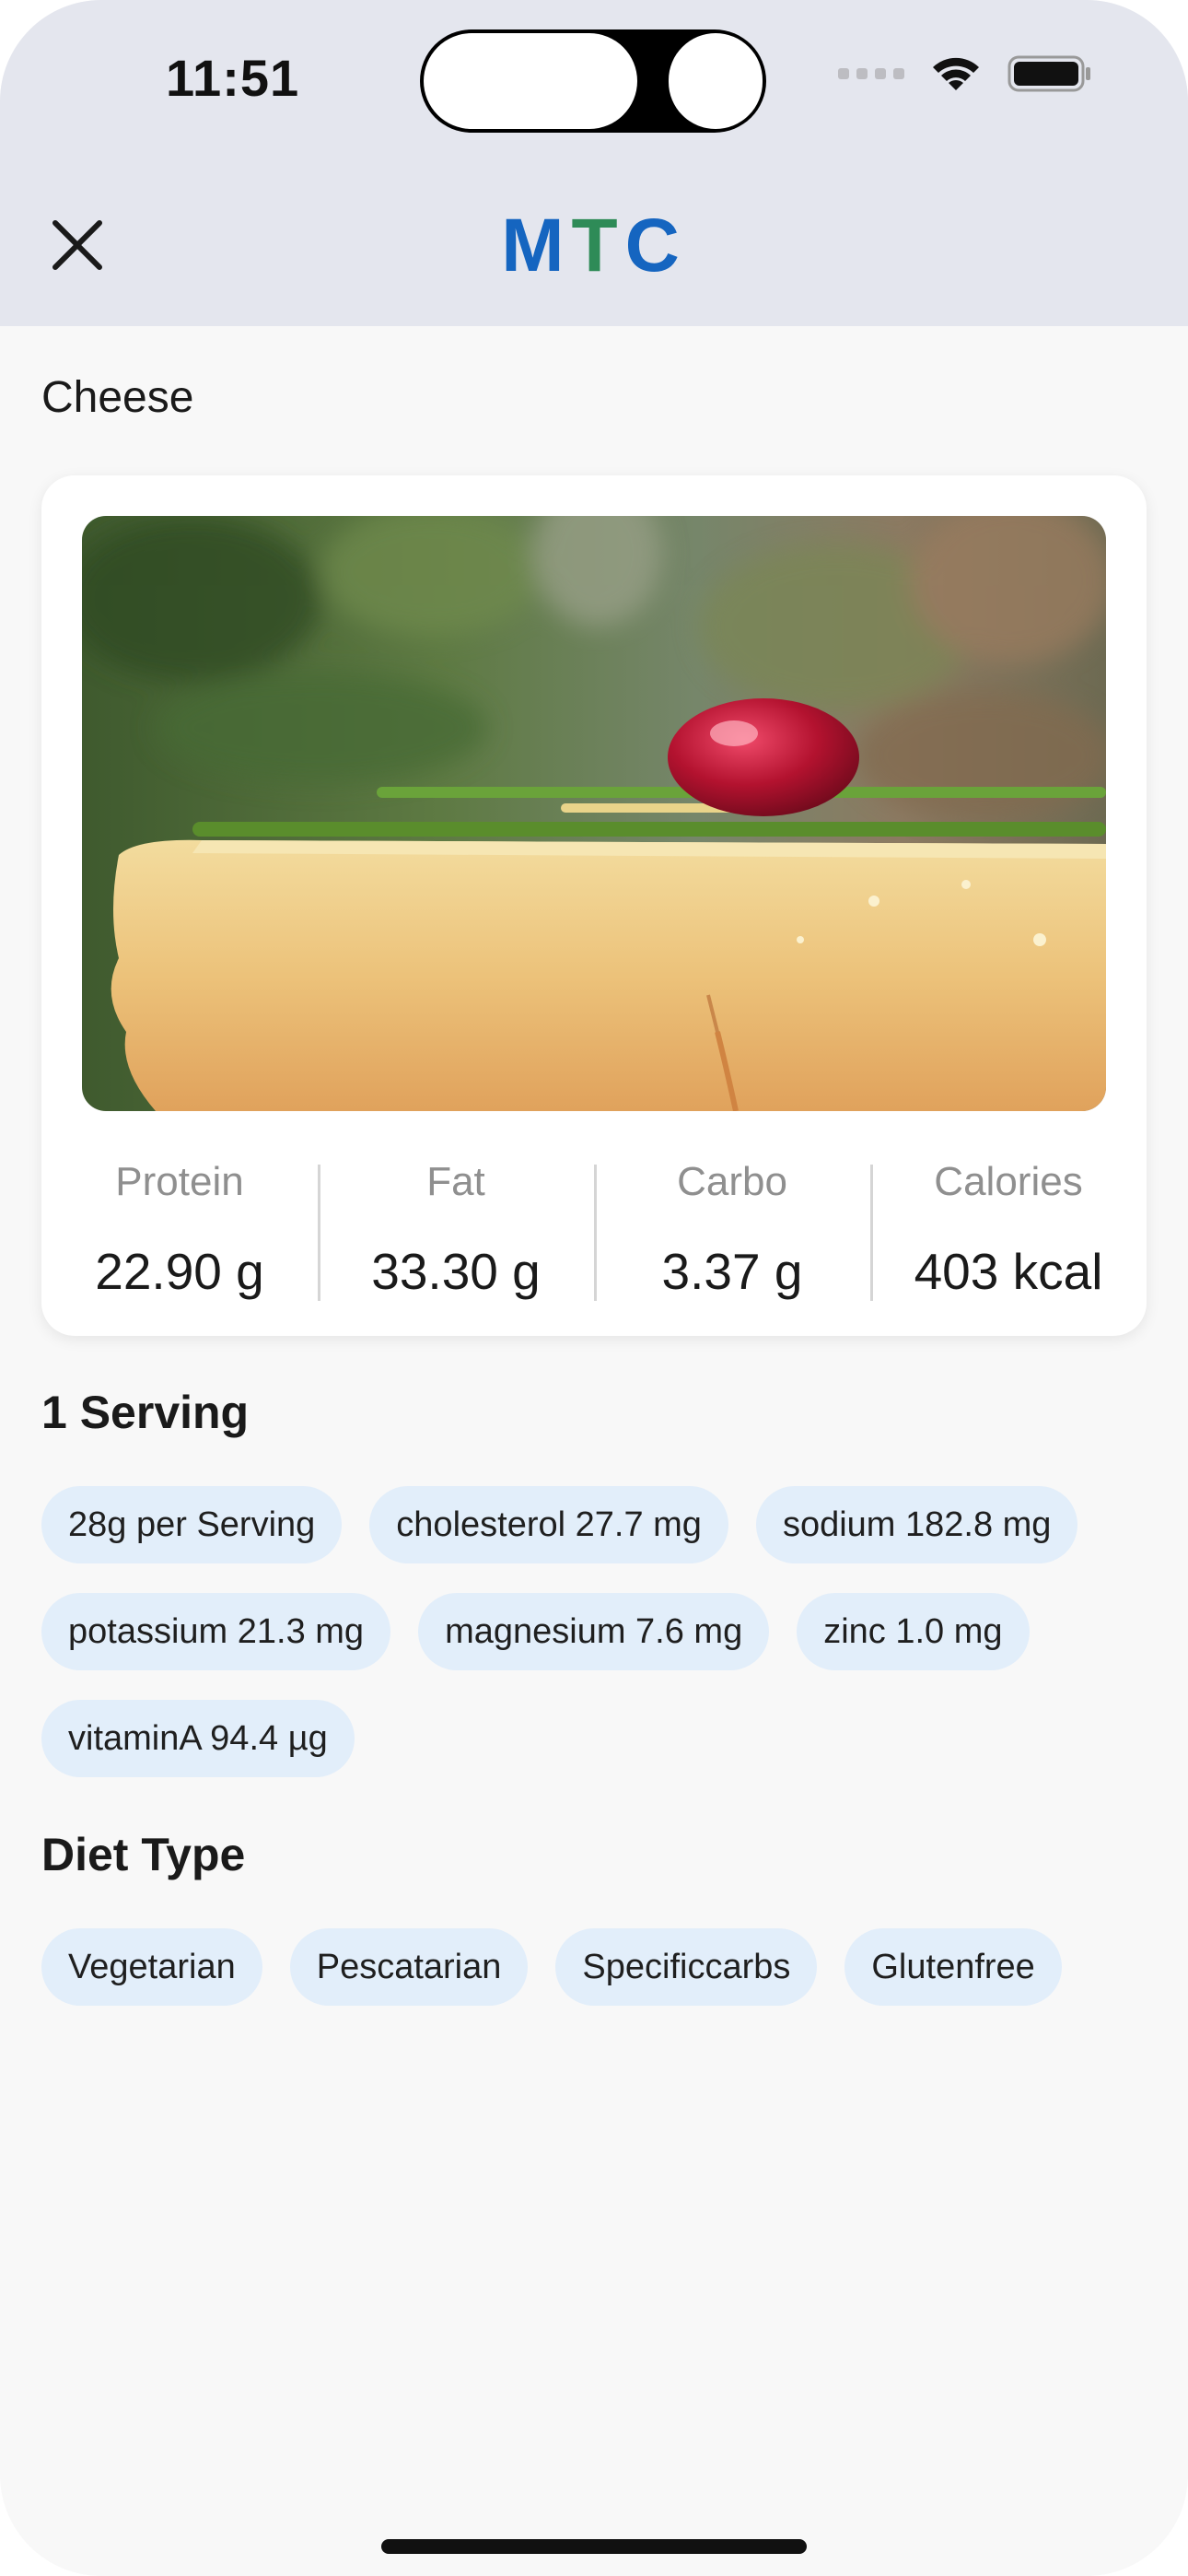 This screenshot has height=2576, width=1188. Describe the element at coordinates (956, 73) in the screenshot. I see `wifi-icon` at that location.